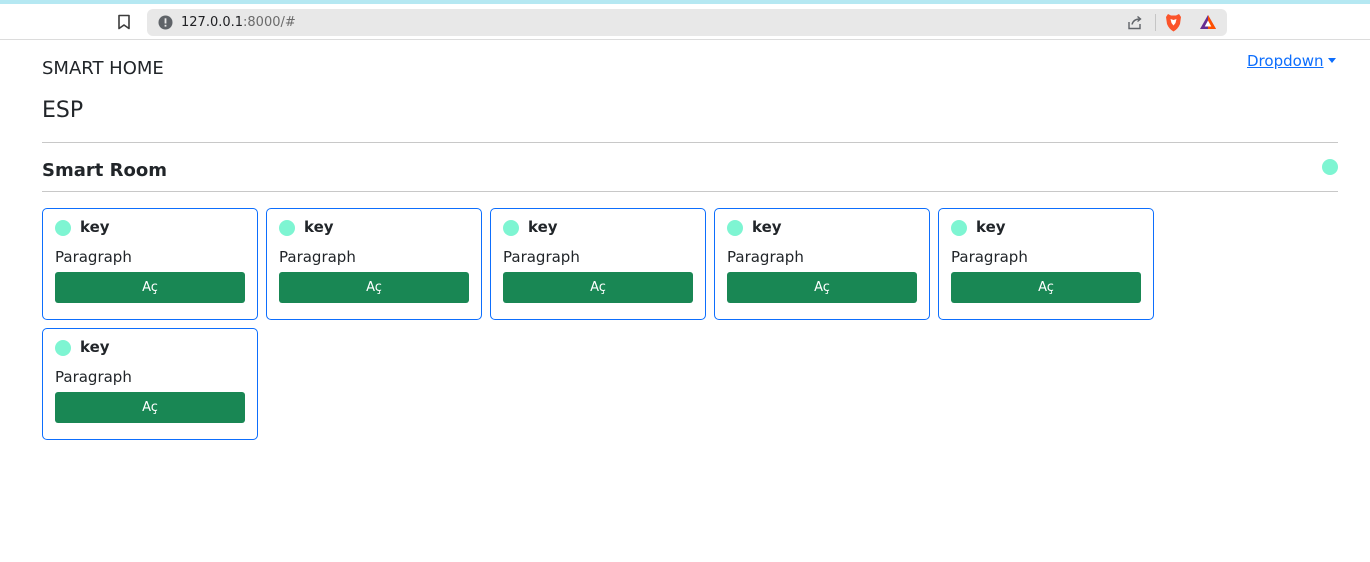 This screenshot has width=1370, height=562. I want to click on navbar-brand: SMART HOME, so click(103, 68).